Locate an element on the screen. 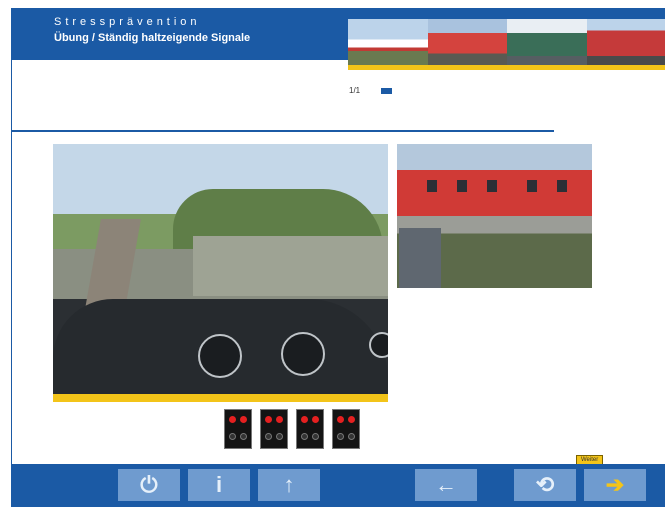 The image size is (665, 507). module-title: Stressprävention is located at coordinates (127, 22).